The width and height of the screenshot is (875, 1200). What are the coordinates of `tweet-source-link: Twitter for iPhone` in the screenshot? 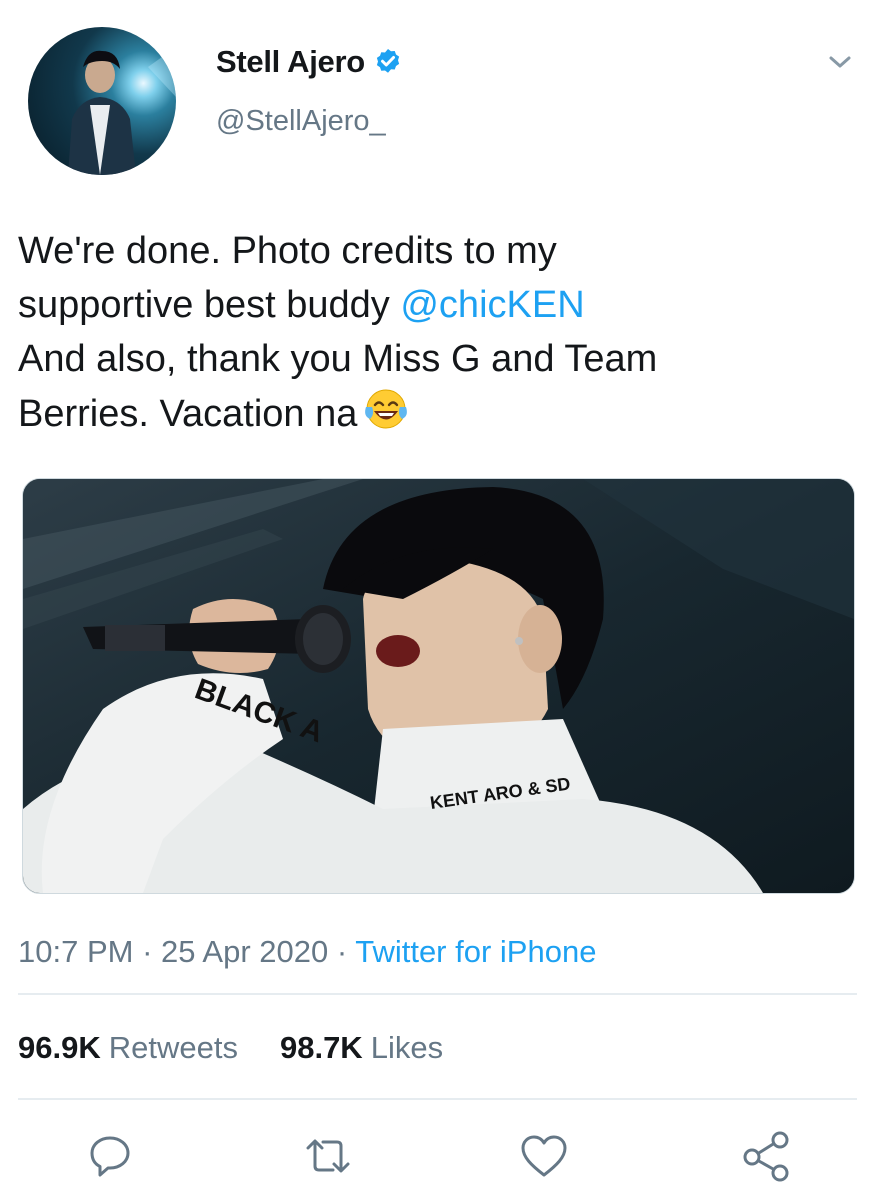 It's located at (475, 951).